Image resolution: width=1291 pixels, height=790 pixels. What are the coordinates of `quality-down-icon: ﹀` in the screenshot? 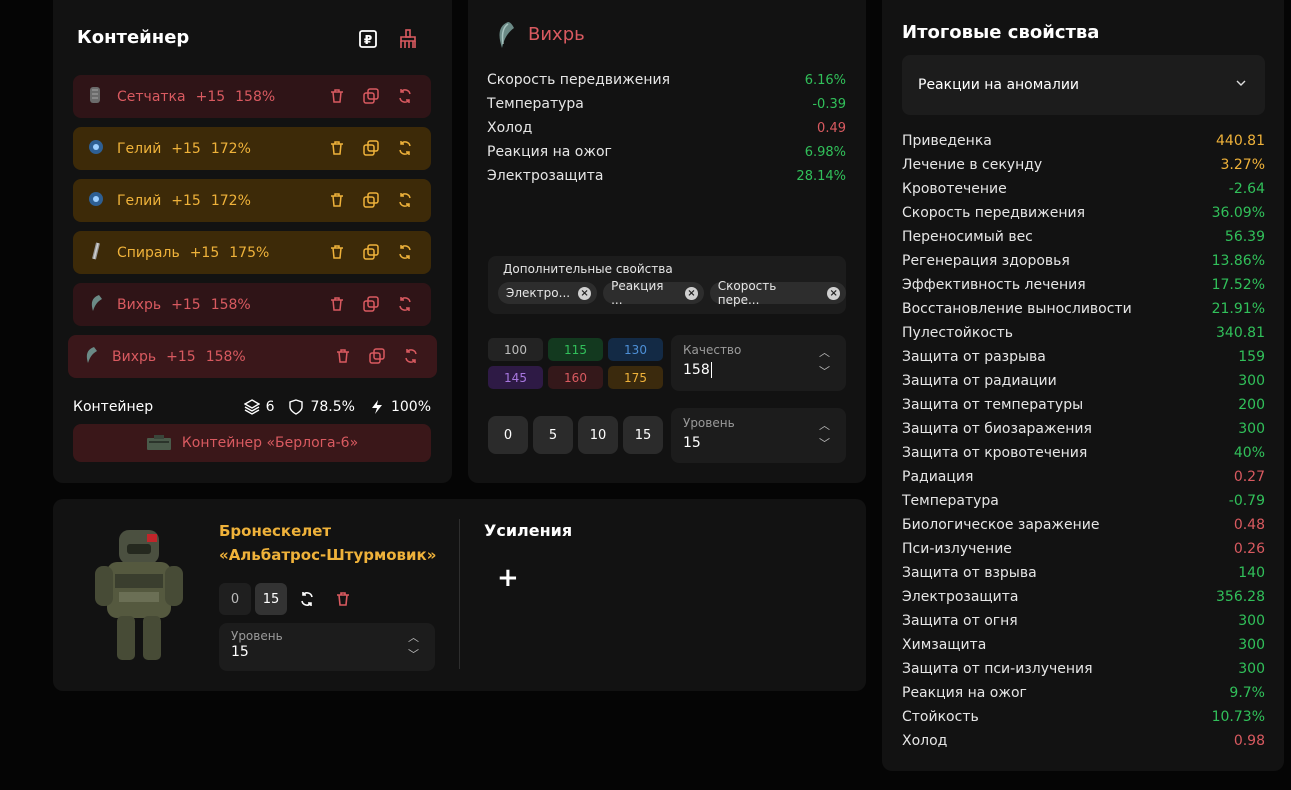 It's located at (824, 371).